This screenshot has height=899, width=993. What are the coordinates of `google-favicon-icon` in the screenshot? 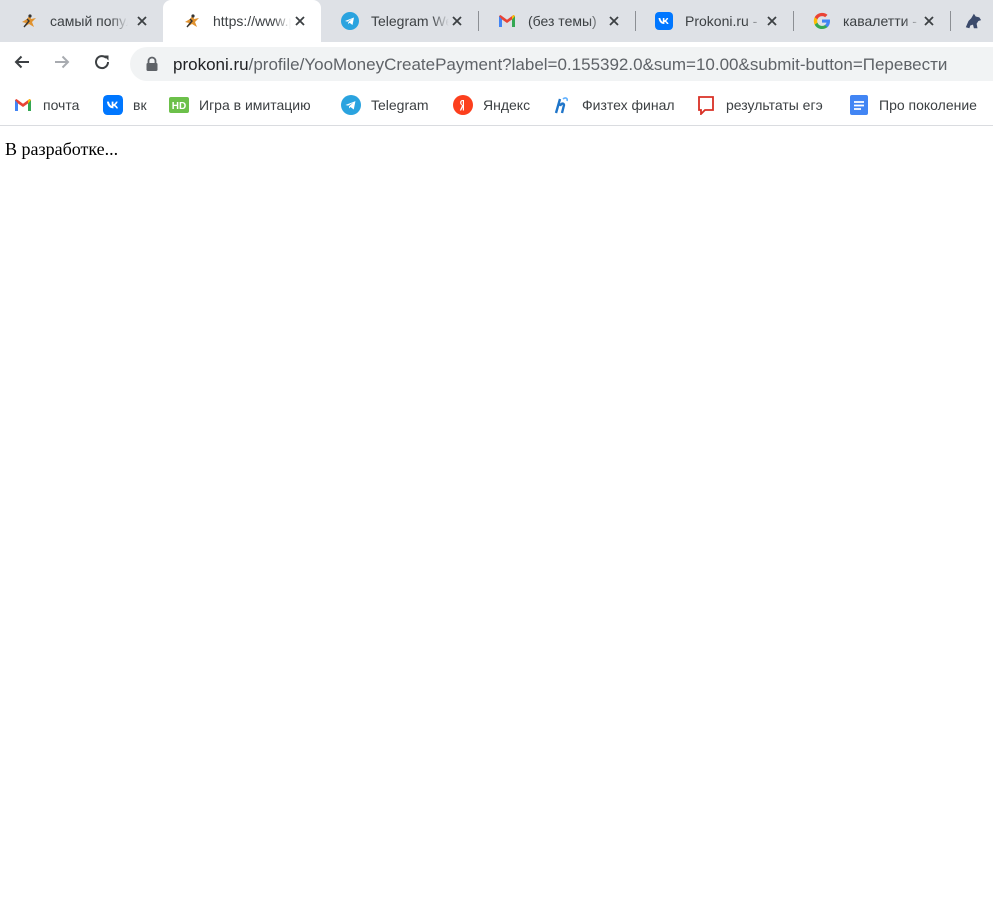 It's located at (822, 21).